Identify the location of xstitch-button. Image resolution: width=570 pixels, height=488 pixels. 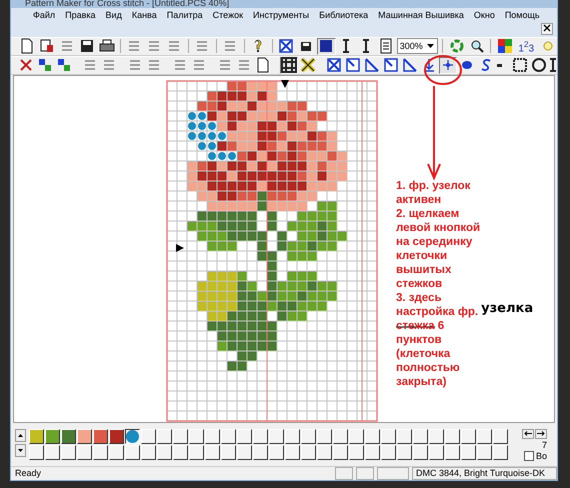
(308, 65).